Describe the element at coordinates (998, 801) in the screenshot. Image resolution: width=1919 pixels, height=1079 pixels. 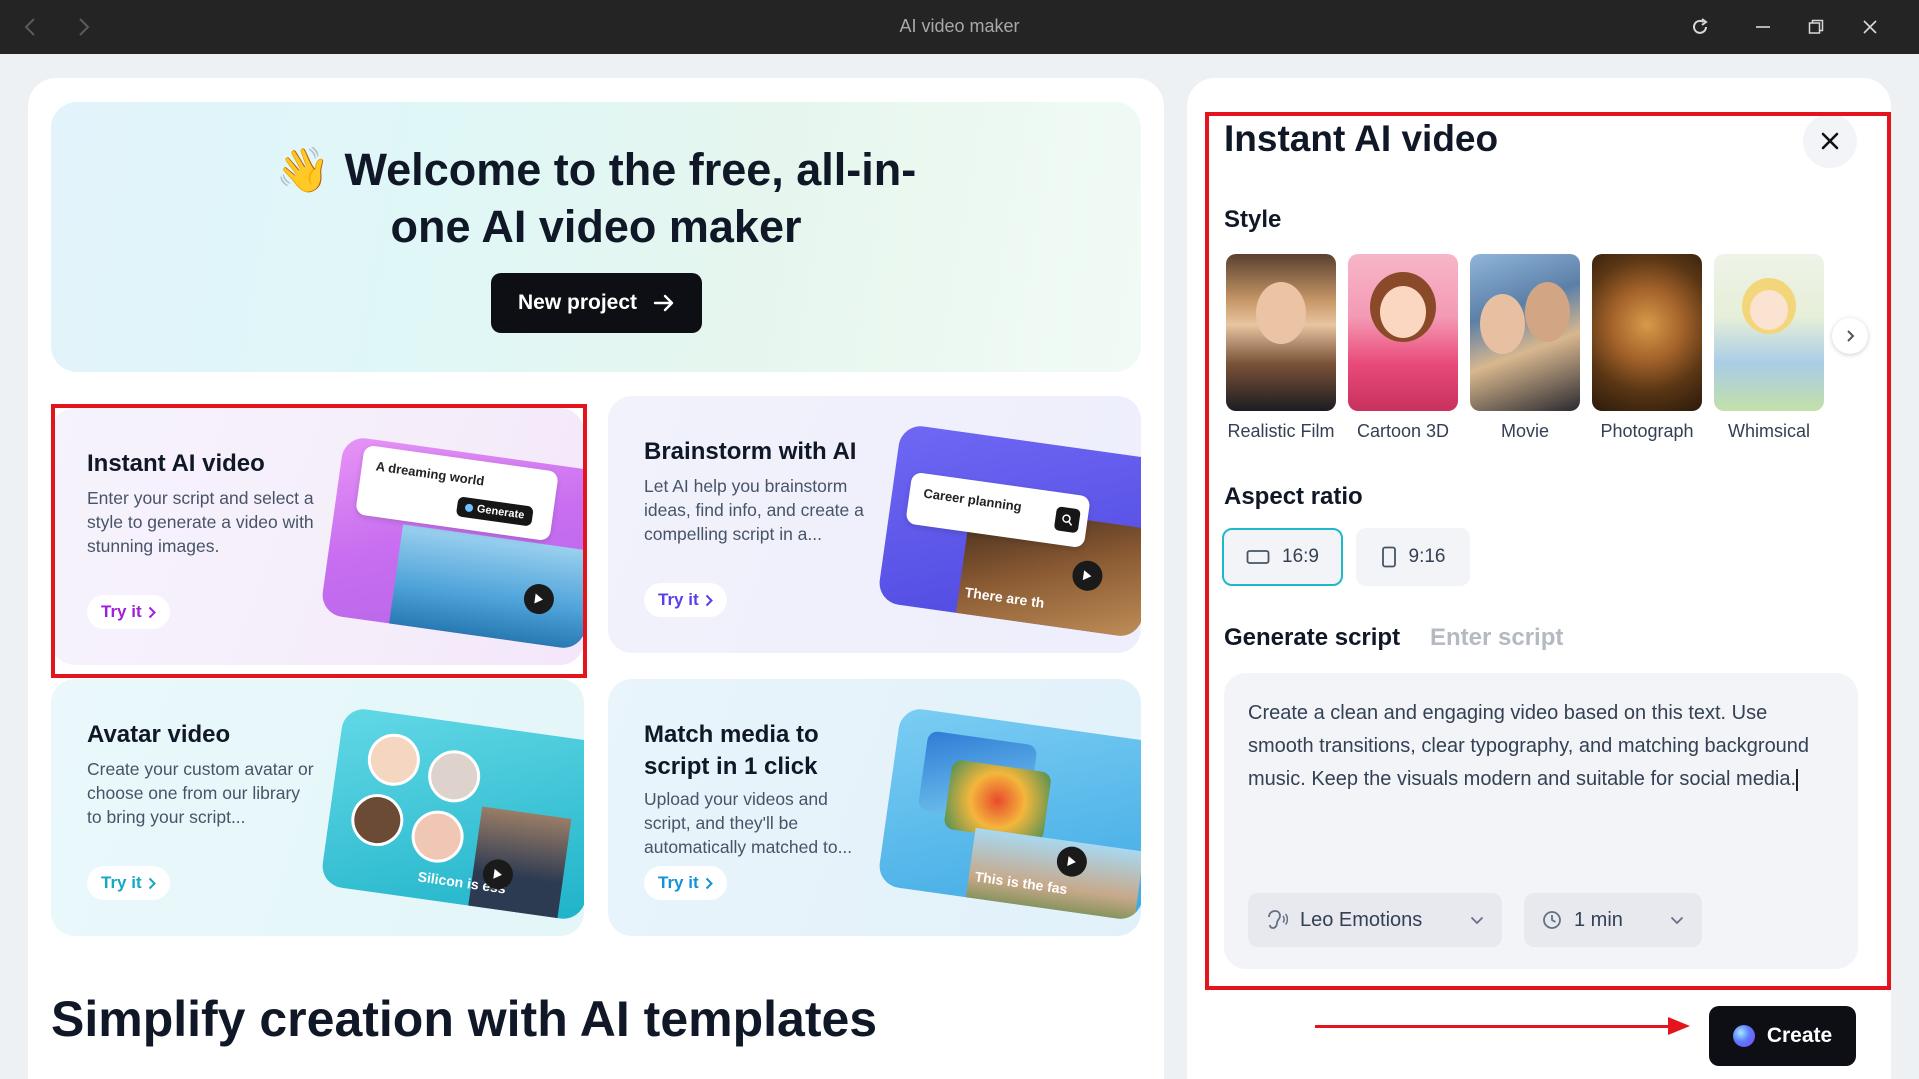
I see `parrot-photo` at that location.